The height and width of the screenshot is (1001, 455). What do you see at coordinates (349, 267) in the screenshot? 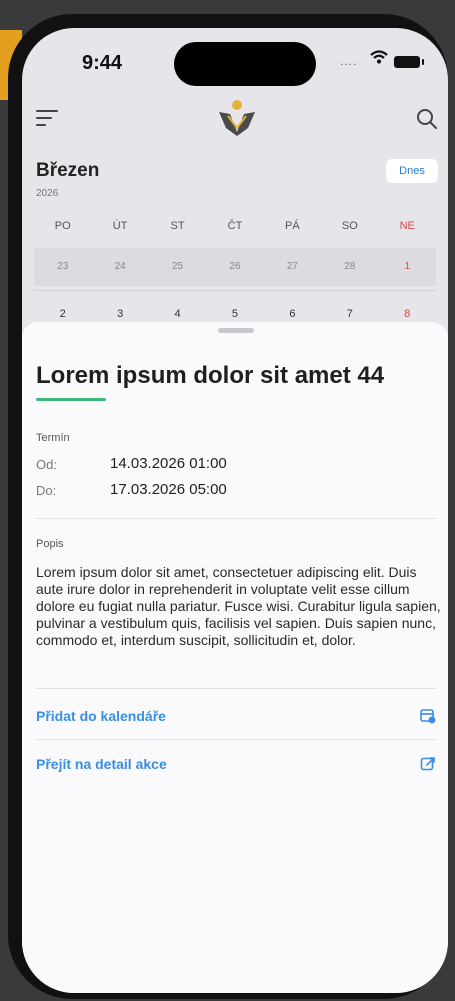
I see `calendar-day: 28` at bounding box center [349, 267].